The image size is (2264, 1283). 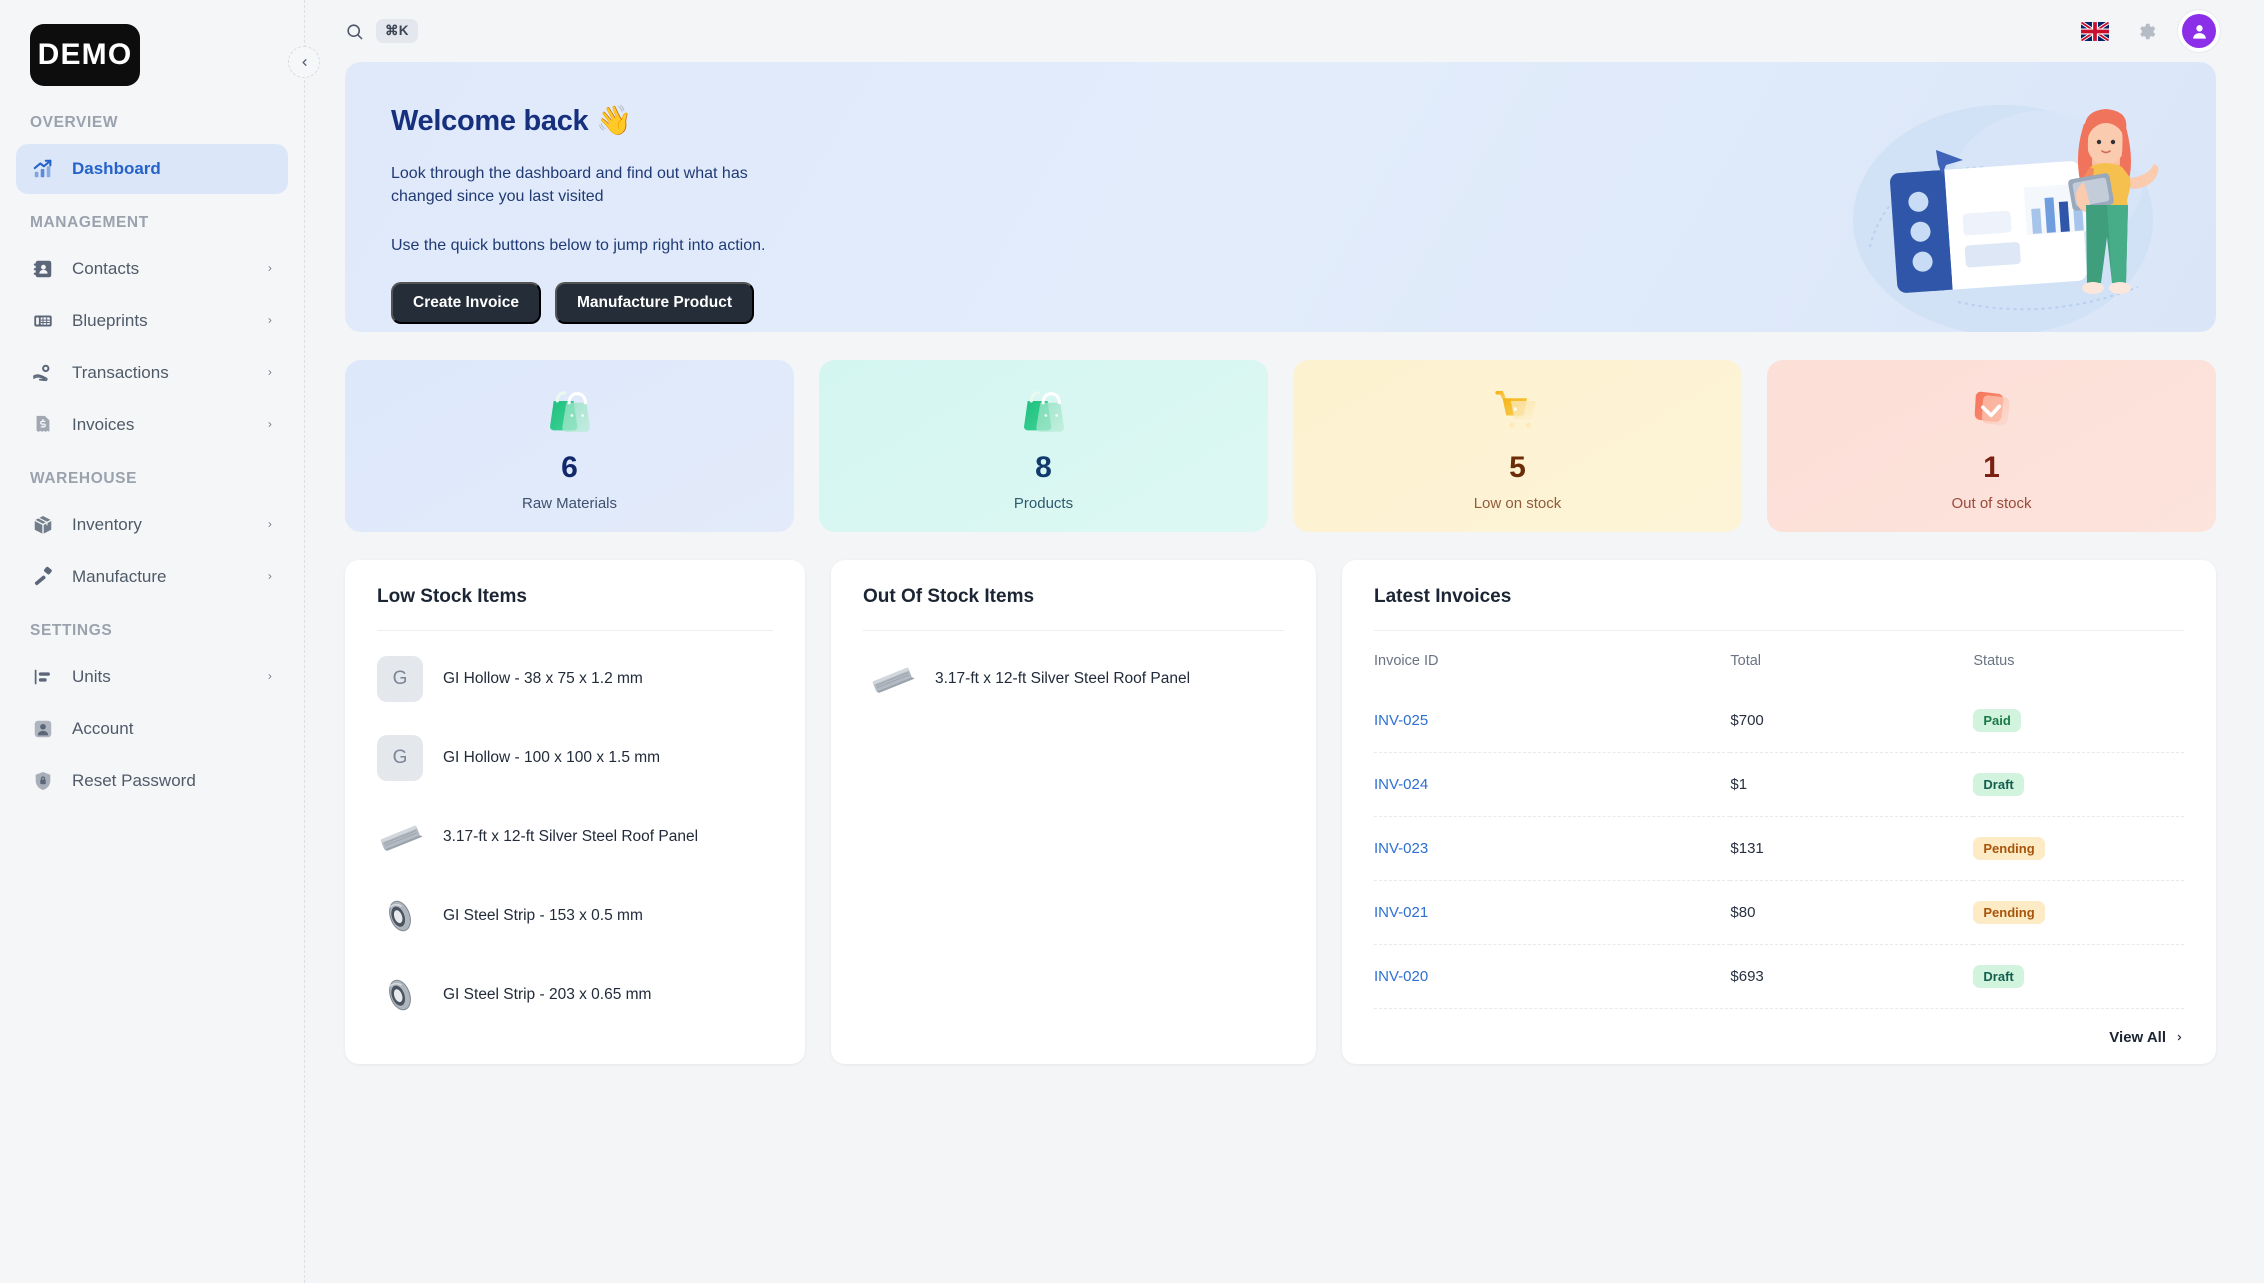 I want to click on invoice-id-cell: INV-023, so click(x=1552, y=848).